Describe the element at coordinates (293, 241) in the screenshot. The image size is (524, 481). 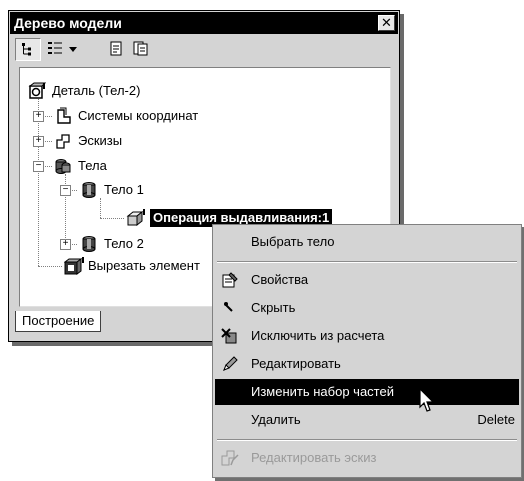
I see `menu-item-label: Выбрать тело` at that location.